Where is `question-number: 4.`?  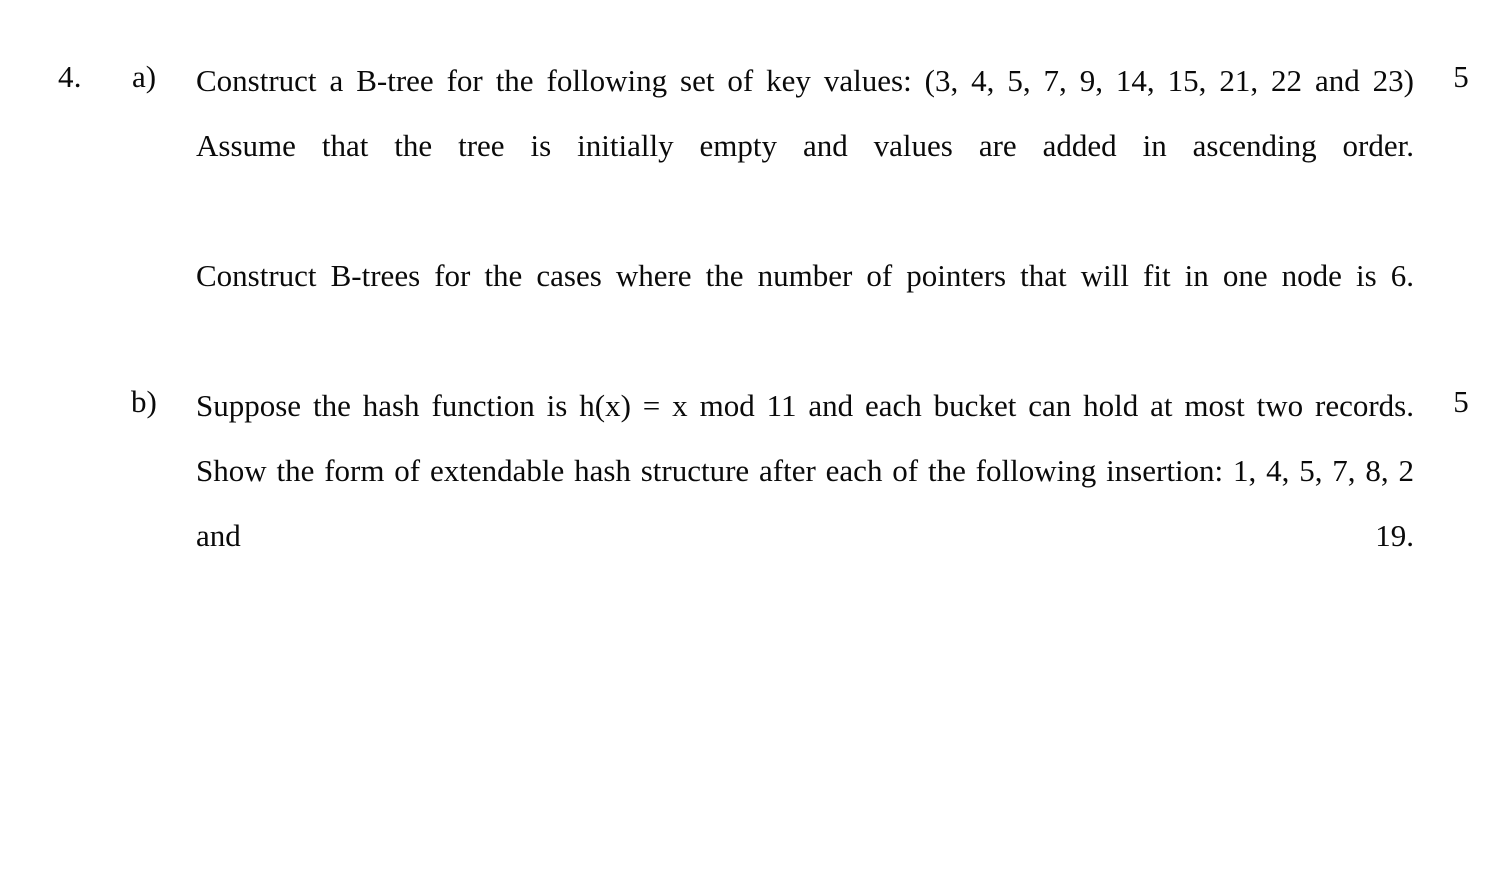 question-number: 4. is located at coordinates (70, 76).